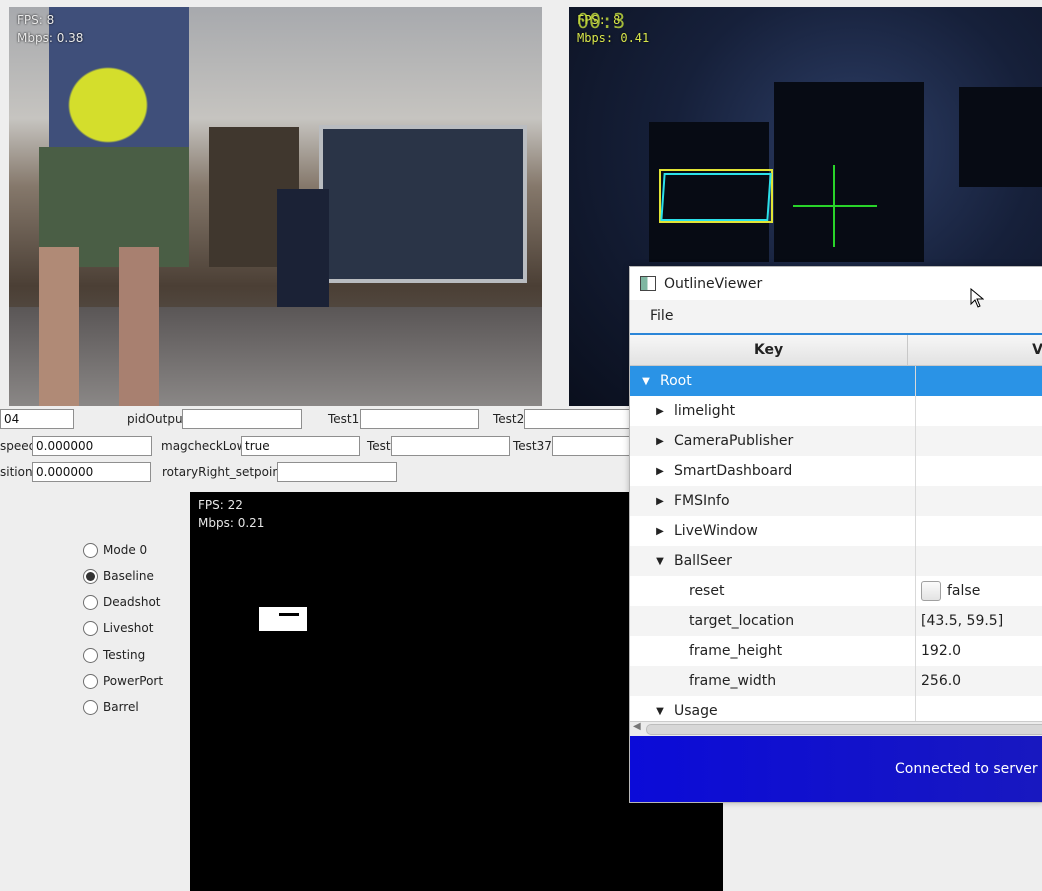 This screenshot has width=1042, height=891. Describe the element at coordinates (16, 472) in the screenshot. I see `position-label: sition` at that location.